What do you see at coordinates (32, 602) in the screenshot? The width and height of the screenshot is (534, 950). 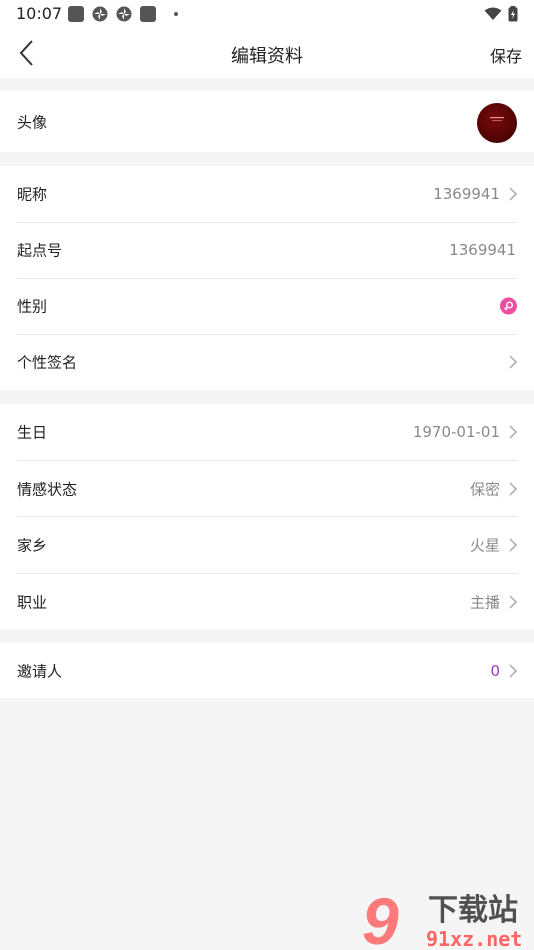 I see `occupation-label: 职业` at bounding box center [32, 602].